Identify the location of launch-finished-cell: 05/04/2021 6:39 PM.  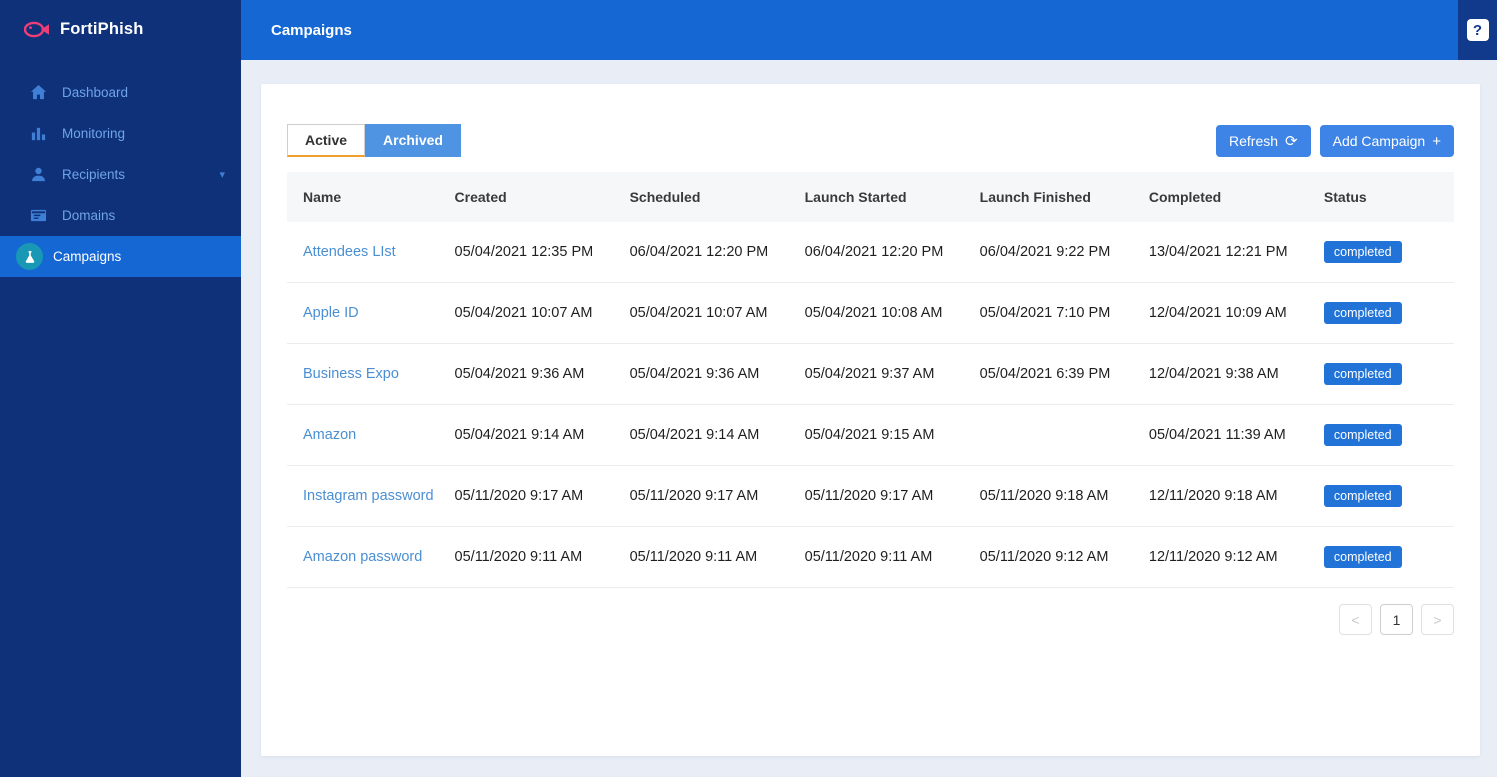
(1054, 374).